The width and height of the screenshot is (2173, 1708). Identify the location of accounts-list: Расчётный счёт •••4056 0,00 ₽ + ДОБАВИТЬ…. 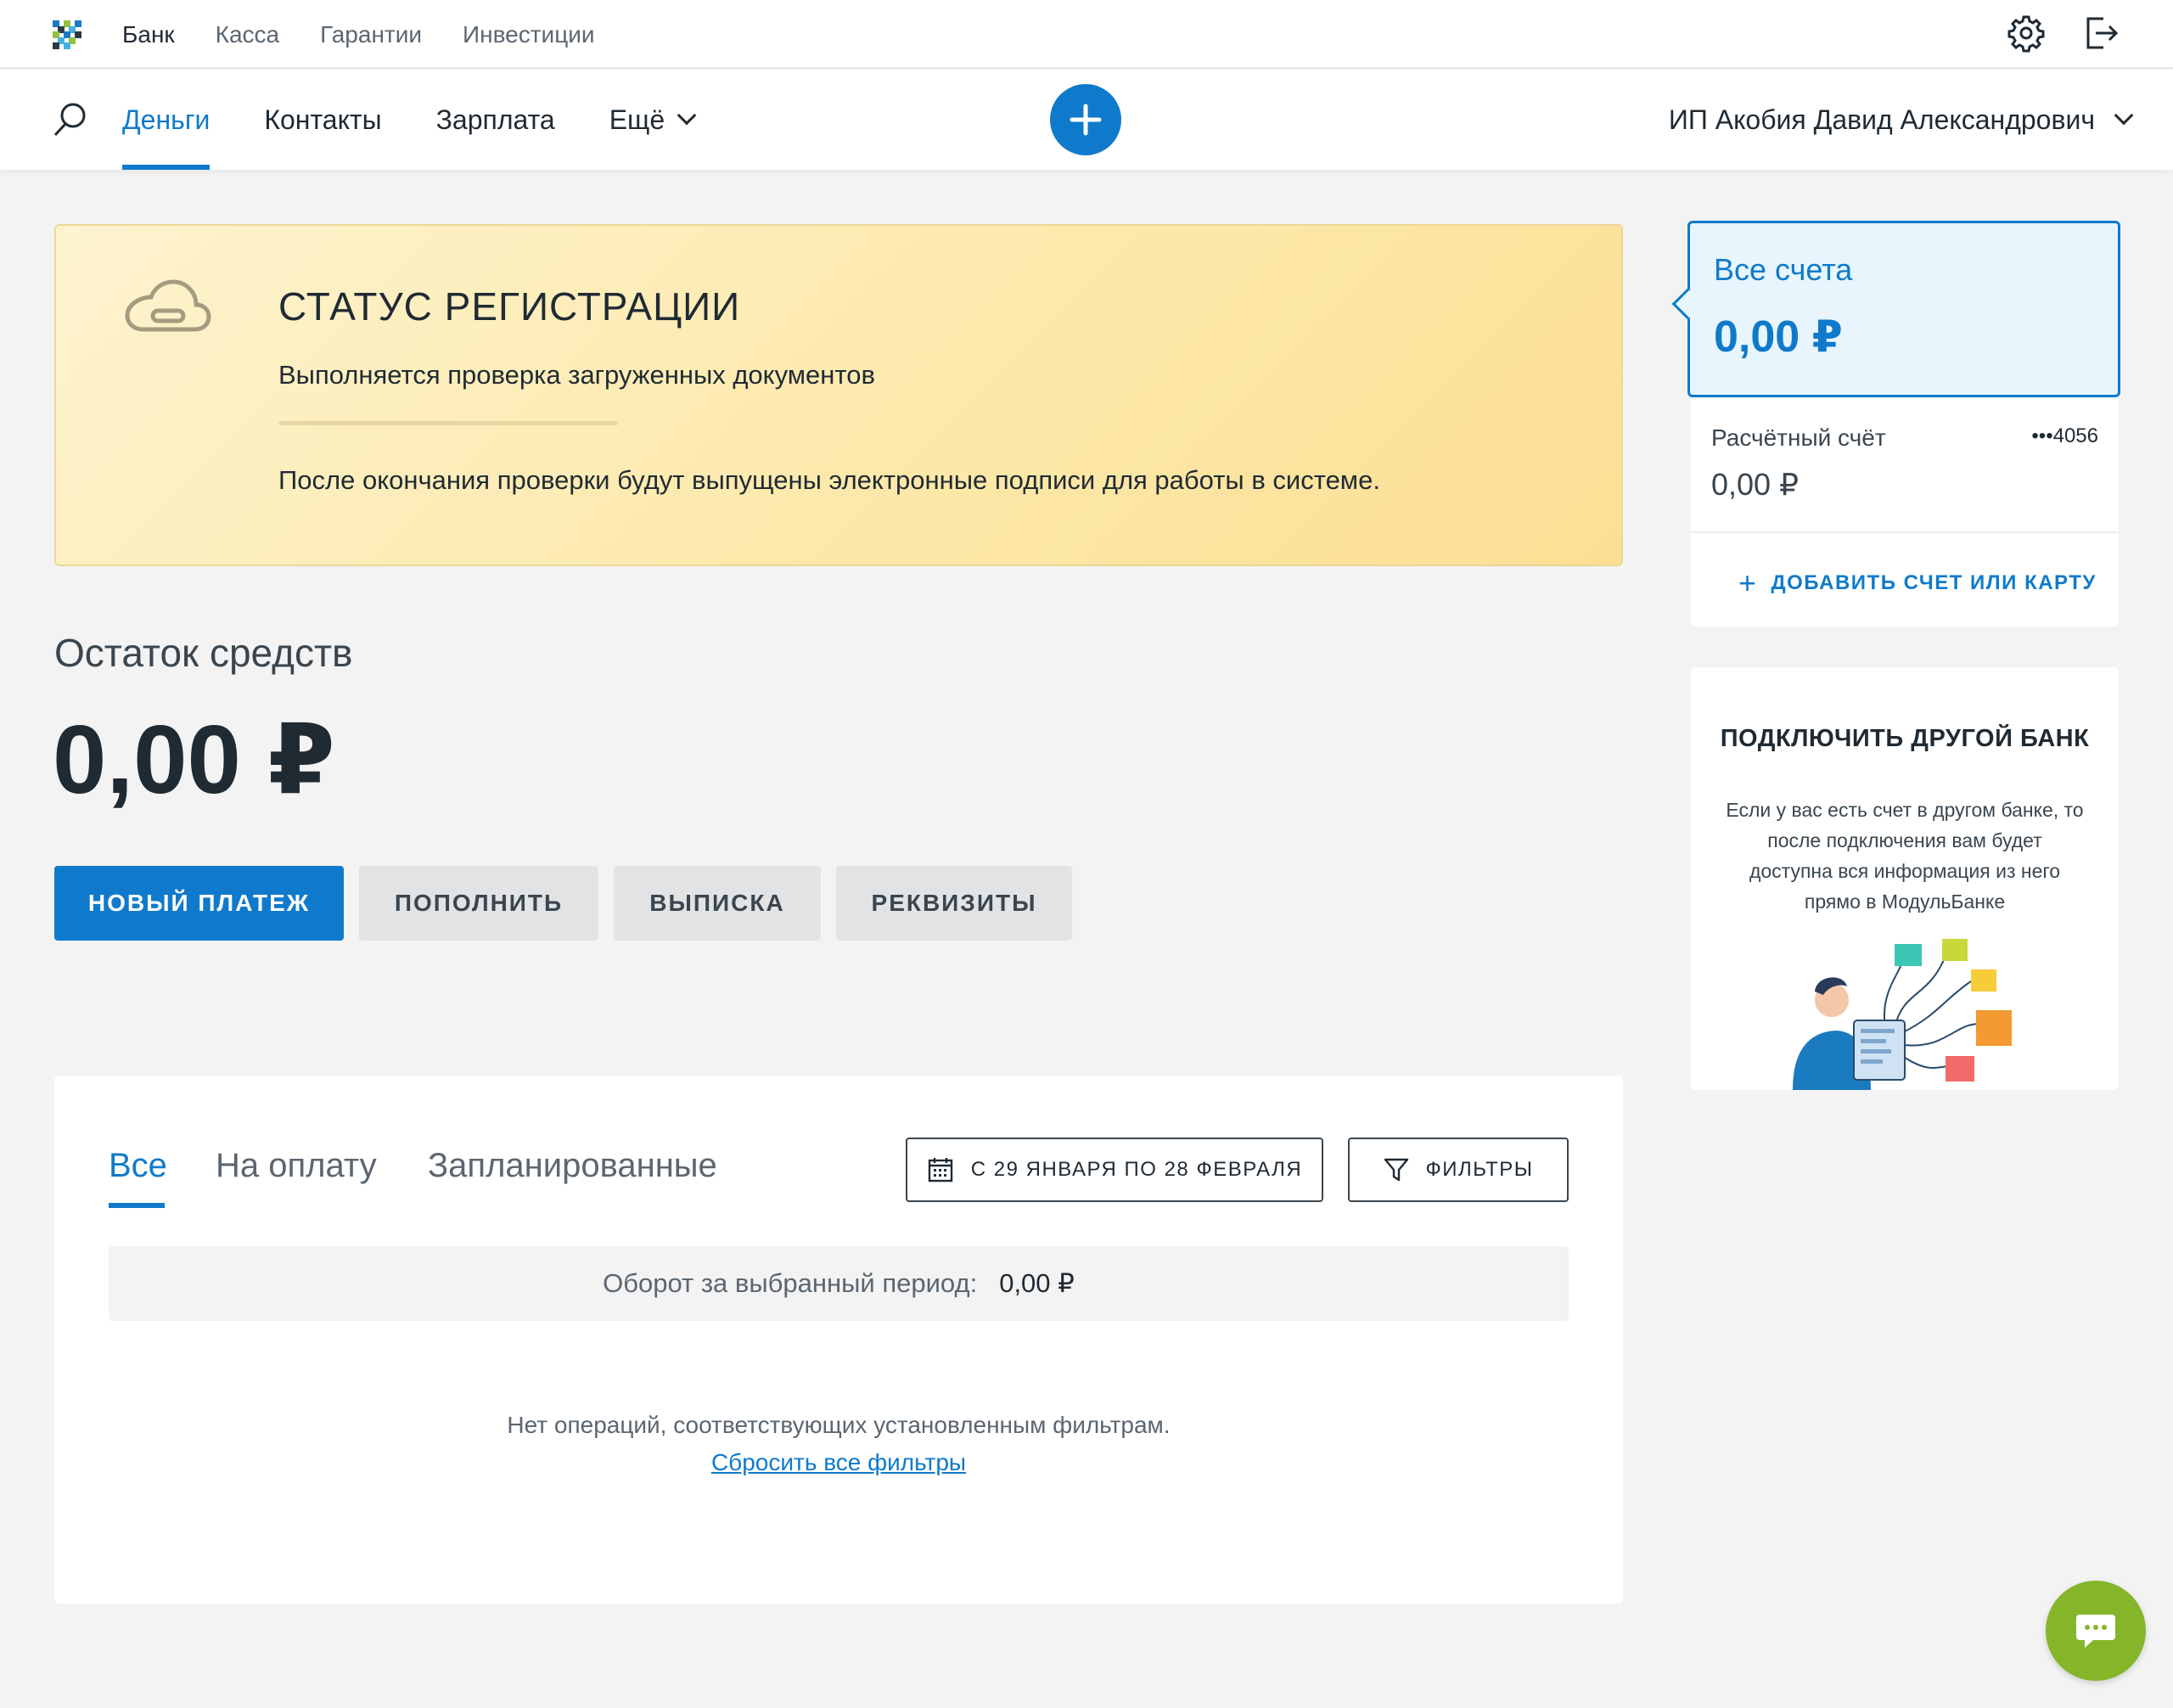
(1905, 512).